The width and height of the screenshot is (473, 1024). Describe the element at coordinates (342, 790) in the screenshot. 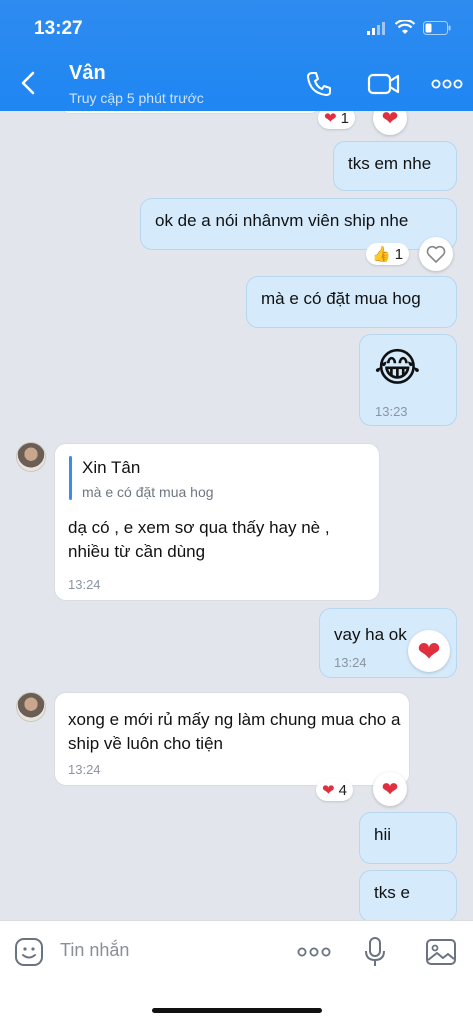

I see `reaction-count: 4` at that location.